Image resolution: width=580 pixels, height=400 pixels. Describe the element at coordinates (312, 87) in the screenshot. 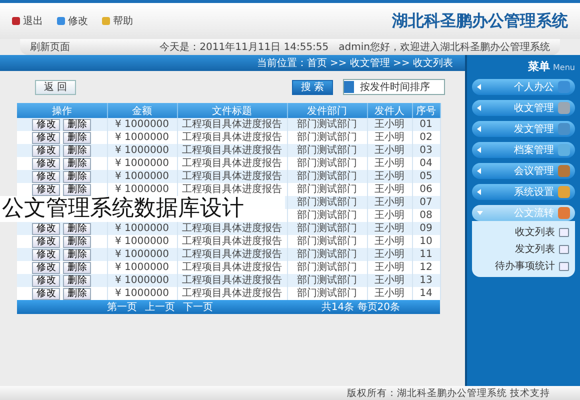

I see `search-button: 搜 索` at that location.